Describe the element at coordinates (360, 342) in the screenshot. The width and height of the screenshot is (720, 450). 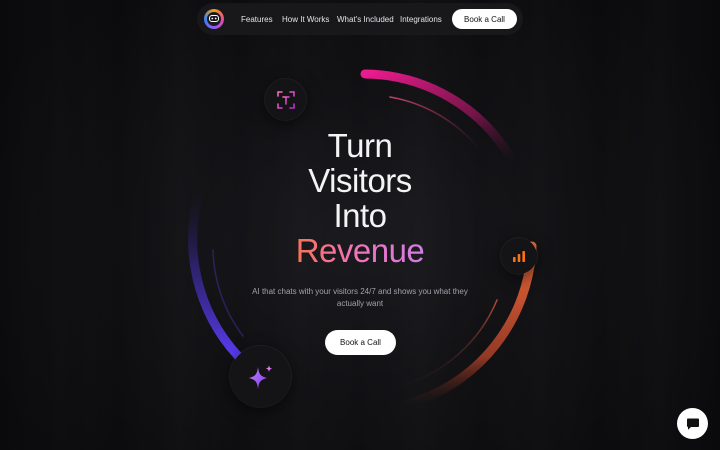
I see `hero-book-call-button: Book a Call` at that location.